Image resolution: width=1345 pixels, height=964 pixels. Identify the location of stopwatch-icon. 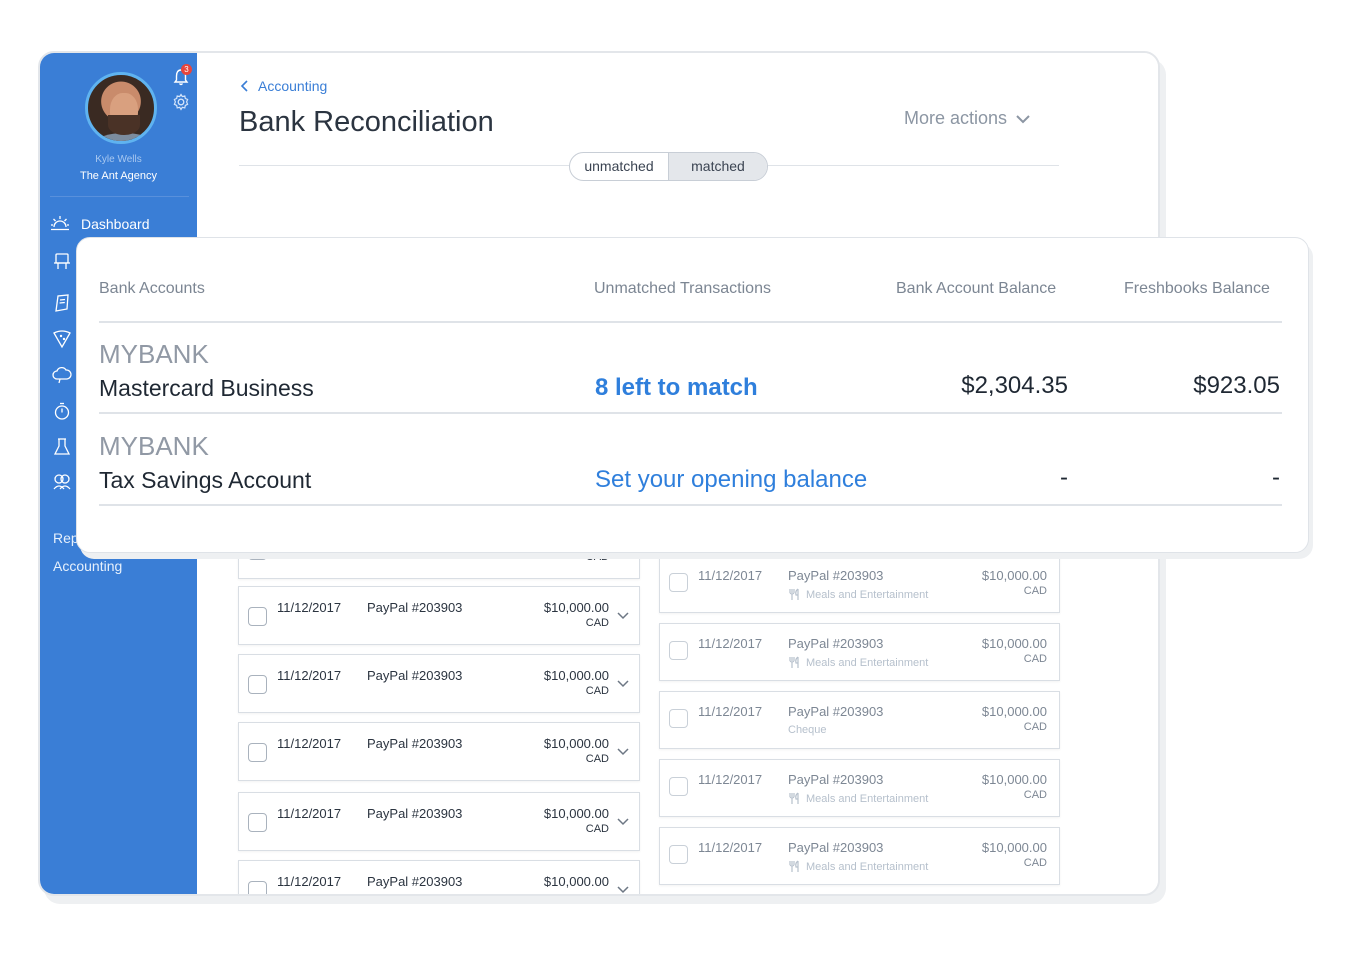
(62, 411).